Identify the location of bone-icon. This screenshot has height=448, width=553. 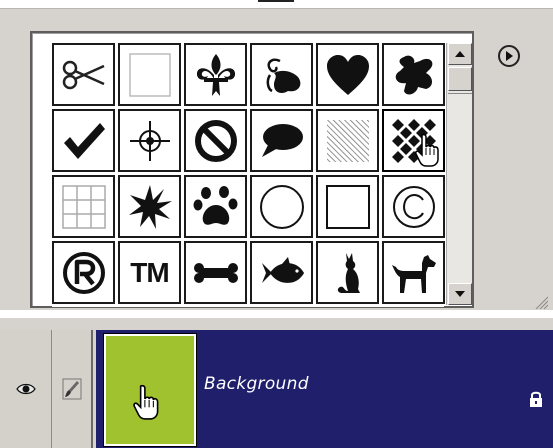
(215, 272).